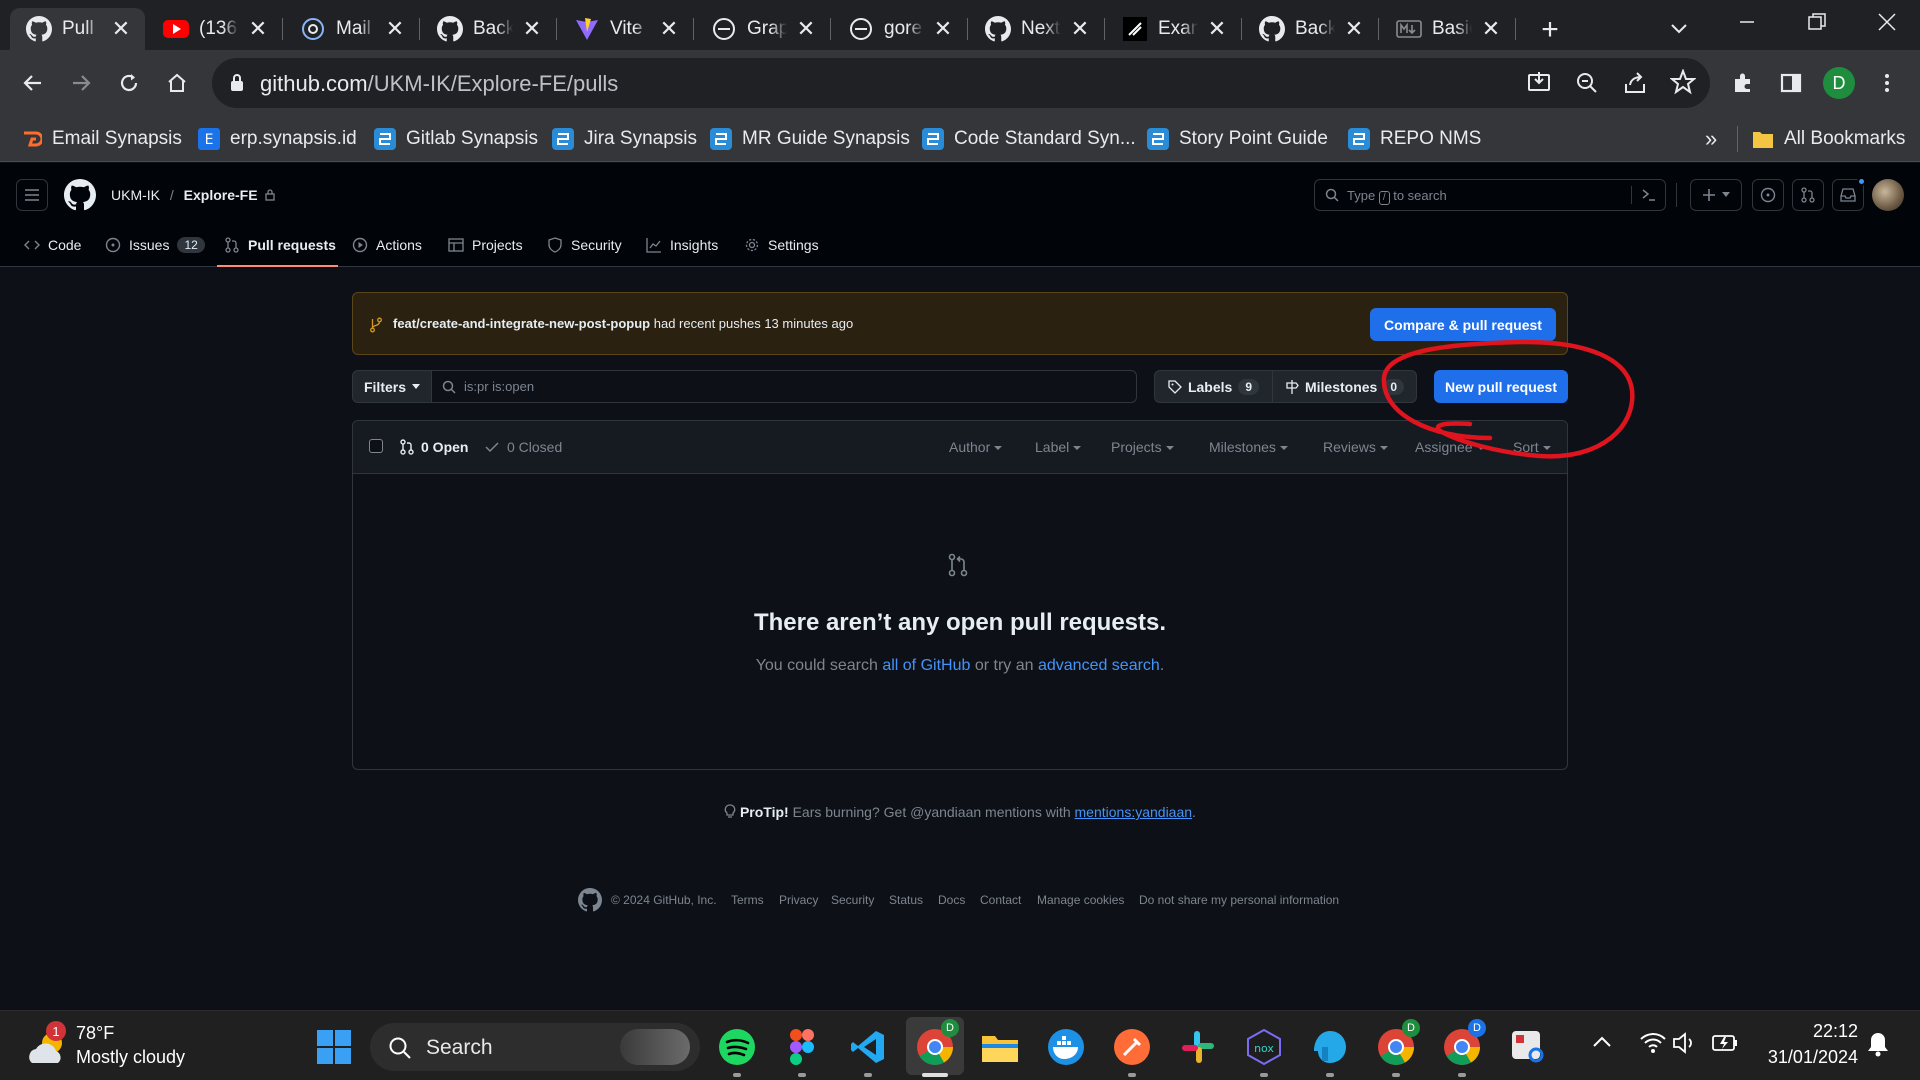  What do you see at coordinates (1849, 194) in the screenshot?
I see `inbox-button` at bounding box center [1849, 194].